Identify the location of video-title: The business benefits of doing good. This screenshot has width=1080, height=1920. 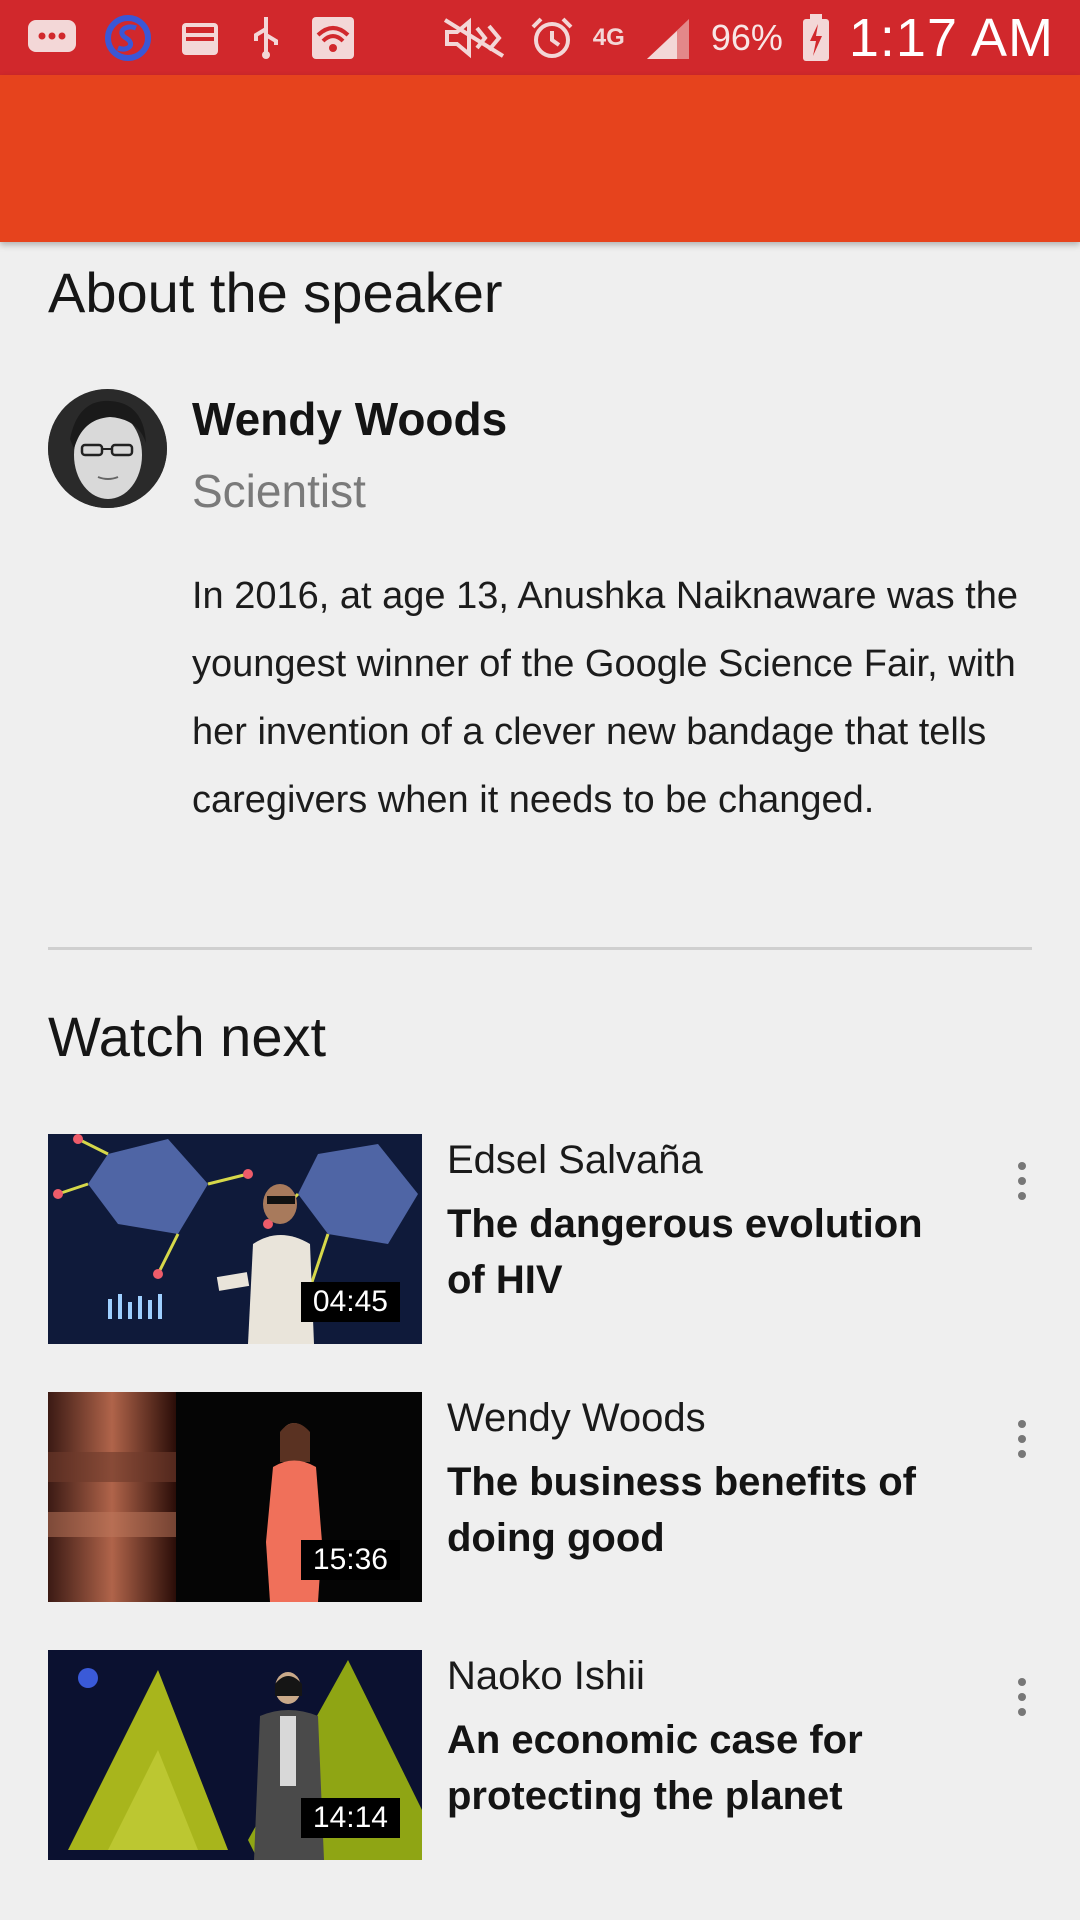
(707, 1510).